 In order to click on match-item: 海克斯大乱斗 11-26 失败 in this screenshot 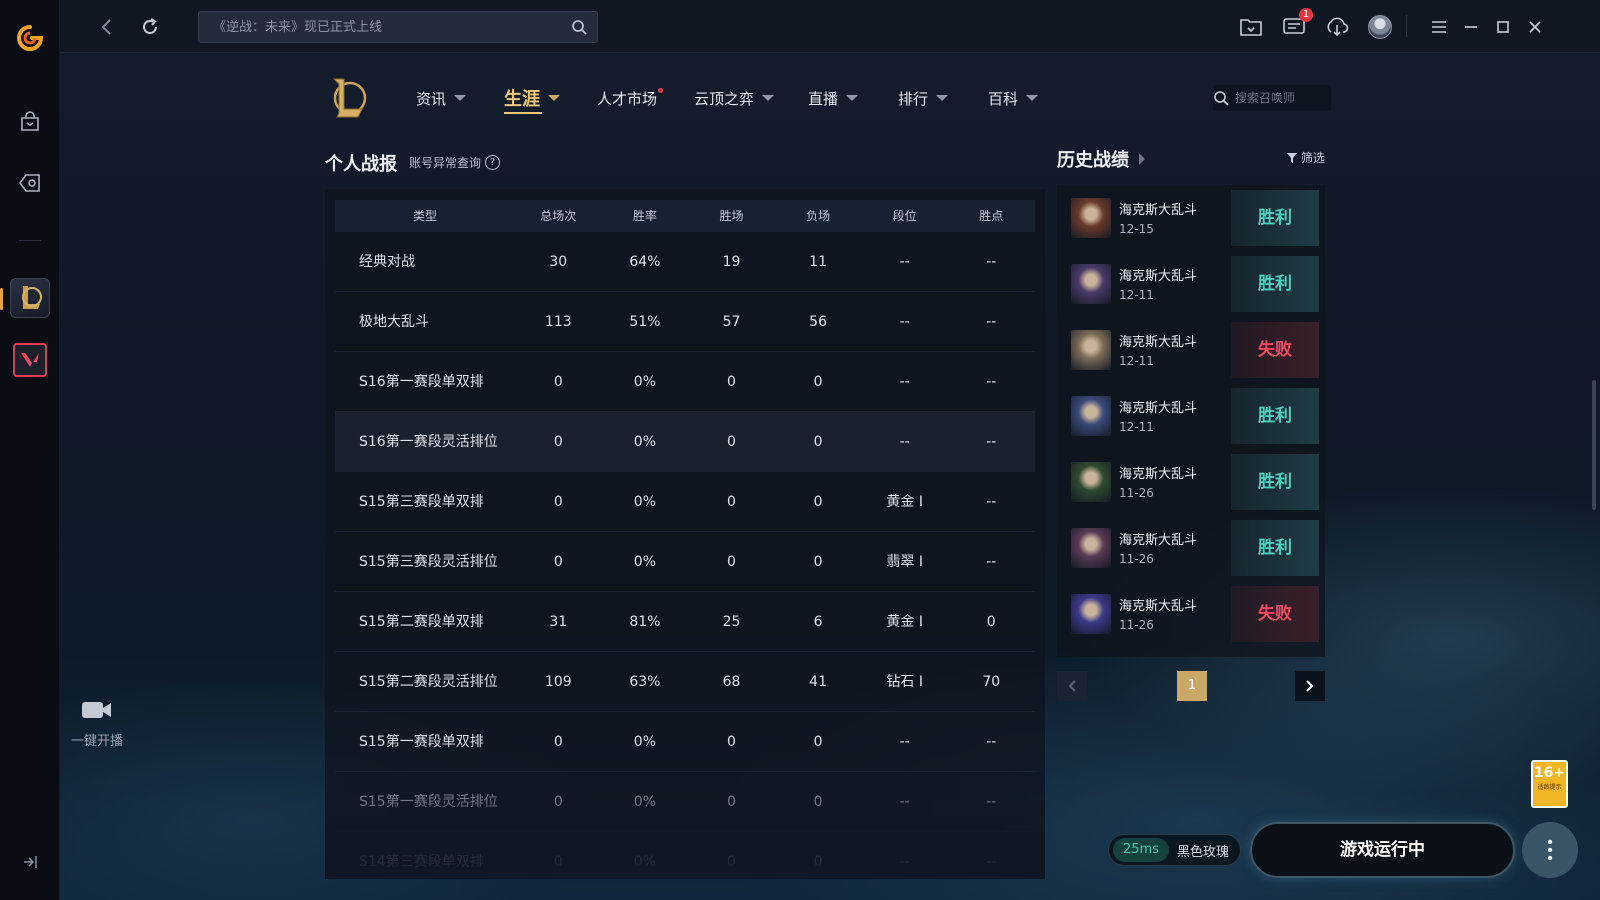, I will do `click(1191, 612)`.